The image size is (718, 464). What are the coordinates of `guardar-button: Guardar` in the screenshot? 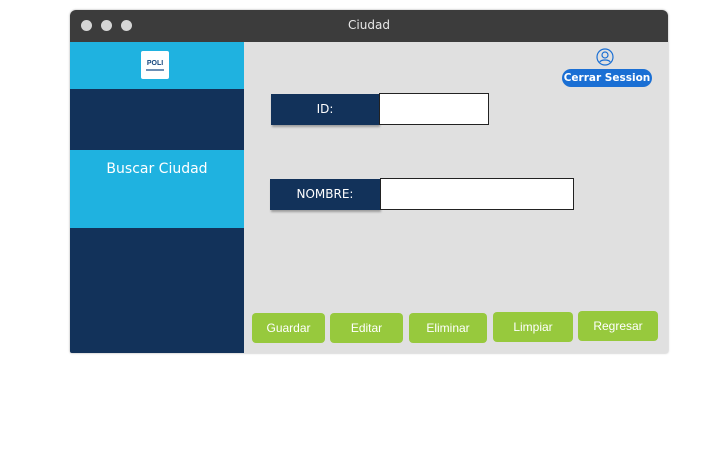 It's located at (288, 328).